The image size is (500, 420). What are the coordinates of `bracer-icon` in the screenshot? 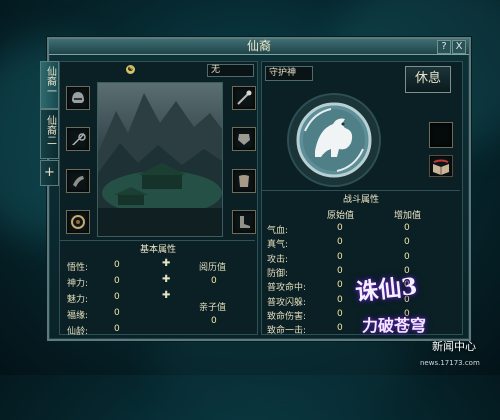 It's located at (78, 181).